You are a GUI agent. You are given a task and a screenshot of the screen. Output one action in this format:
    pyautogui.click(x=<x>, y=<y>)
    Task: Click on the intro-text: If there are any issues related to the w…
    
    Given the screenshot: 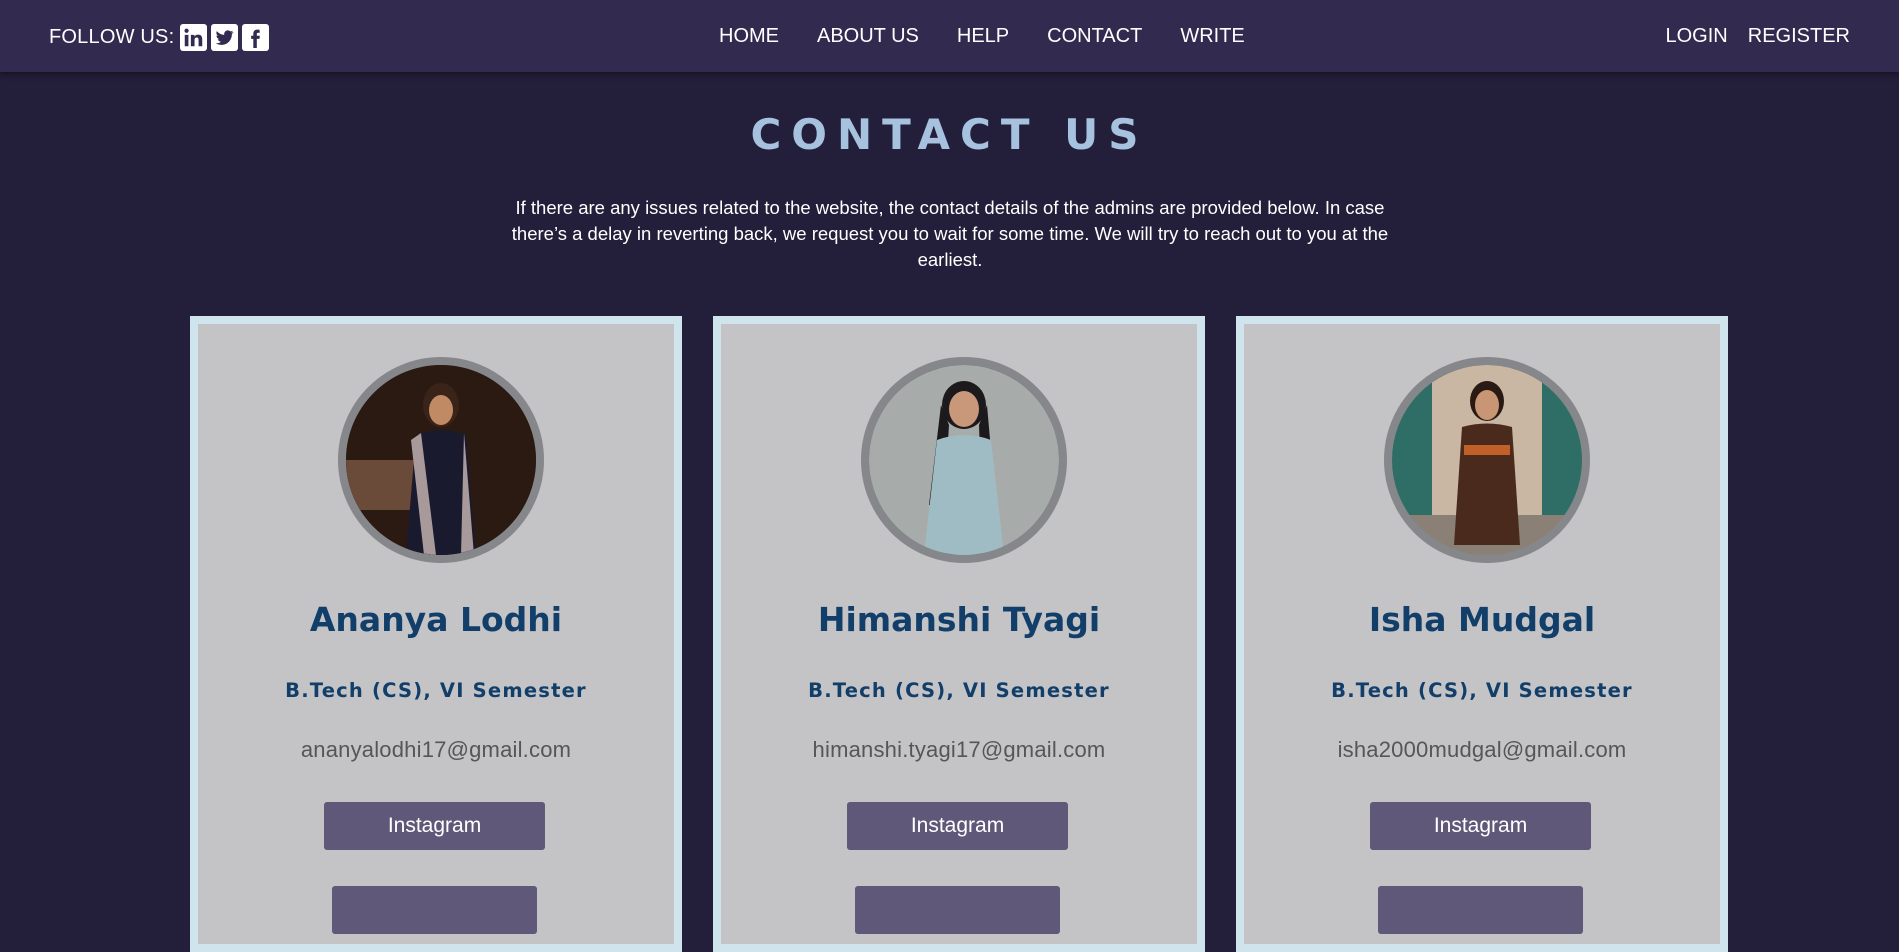 What is the action you would take?
    pyautogui.click(x=950, y=233)
    